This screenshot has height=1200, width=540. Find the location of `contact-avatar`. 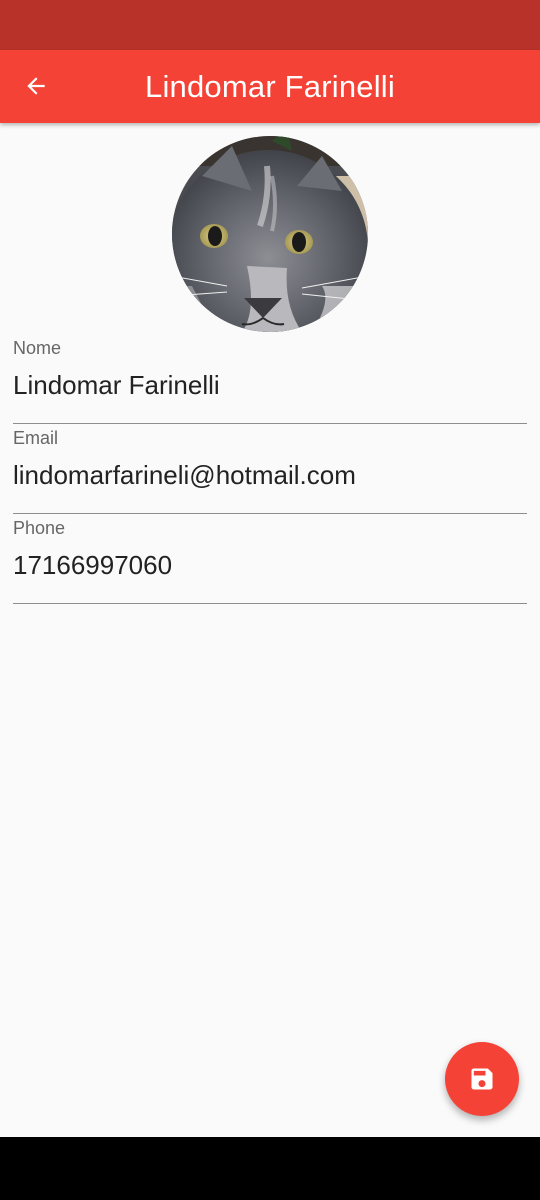

contact-avatar is located at coordinates (270, 234).